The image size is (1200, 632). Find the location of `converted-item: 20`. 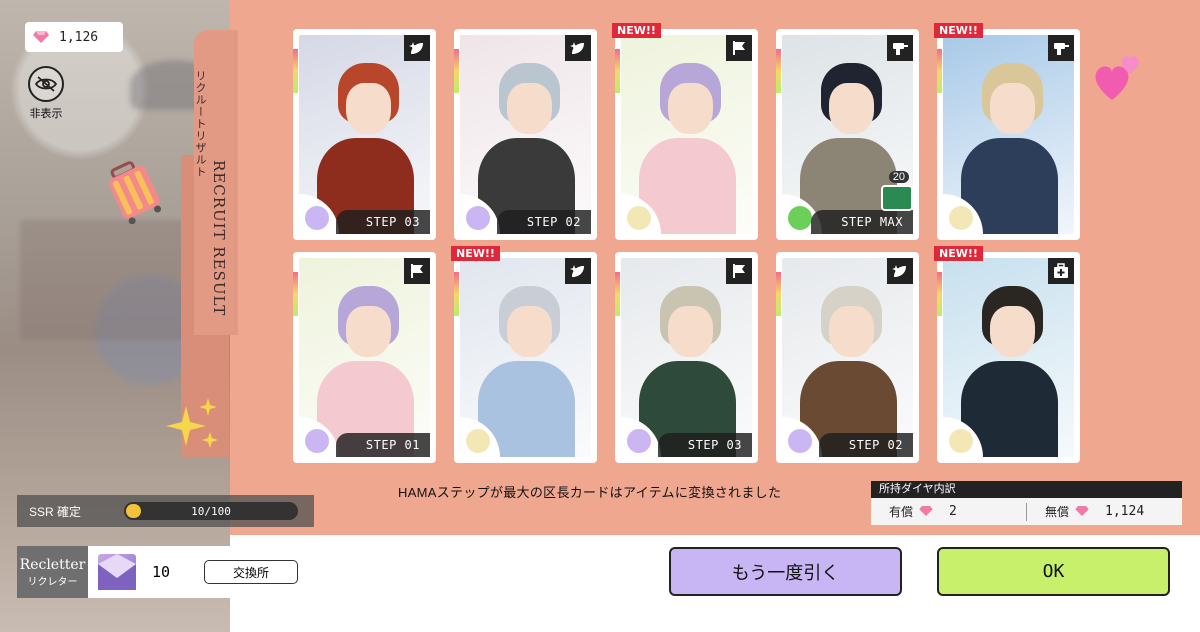

converted-item: 20 is located at coordinates (897, 191).